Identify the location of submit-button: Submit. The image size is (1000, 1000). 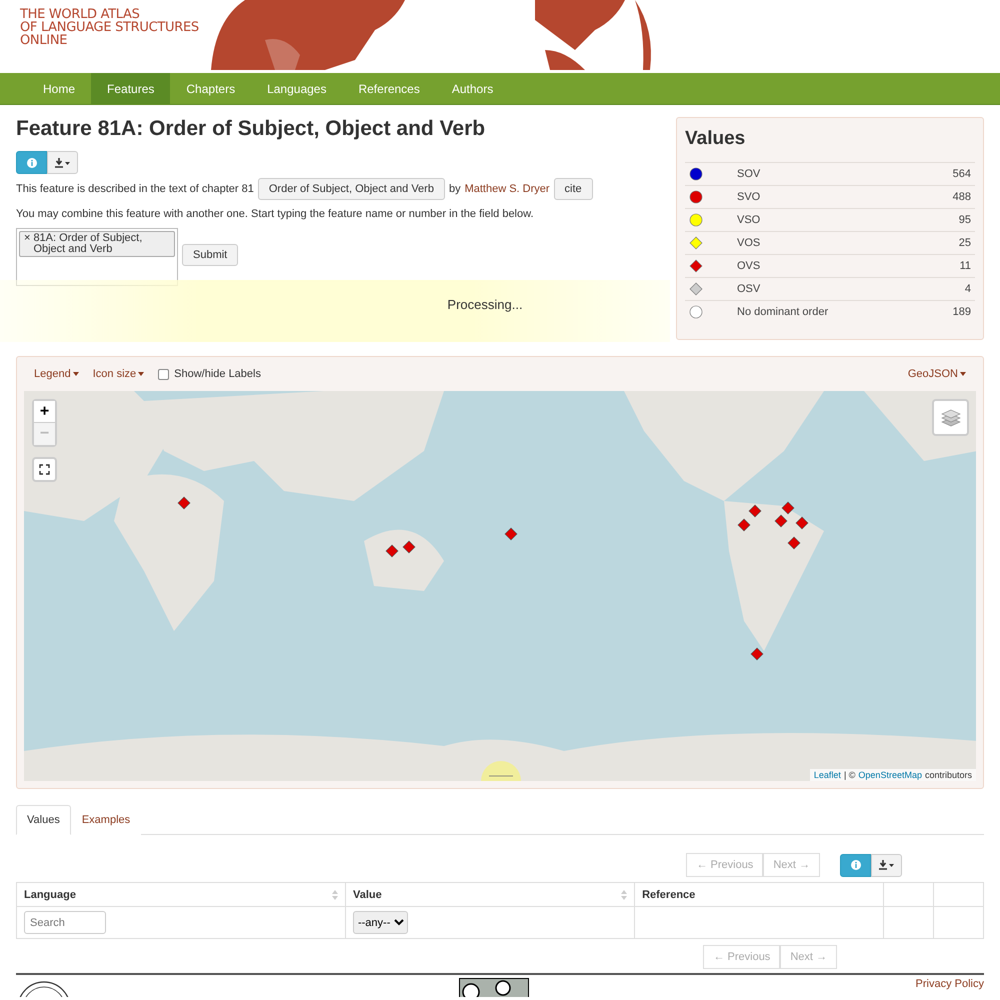
(210, 255).